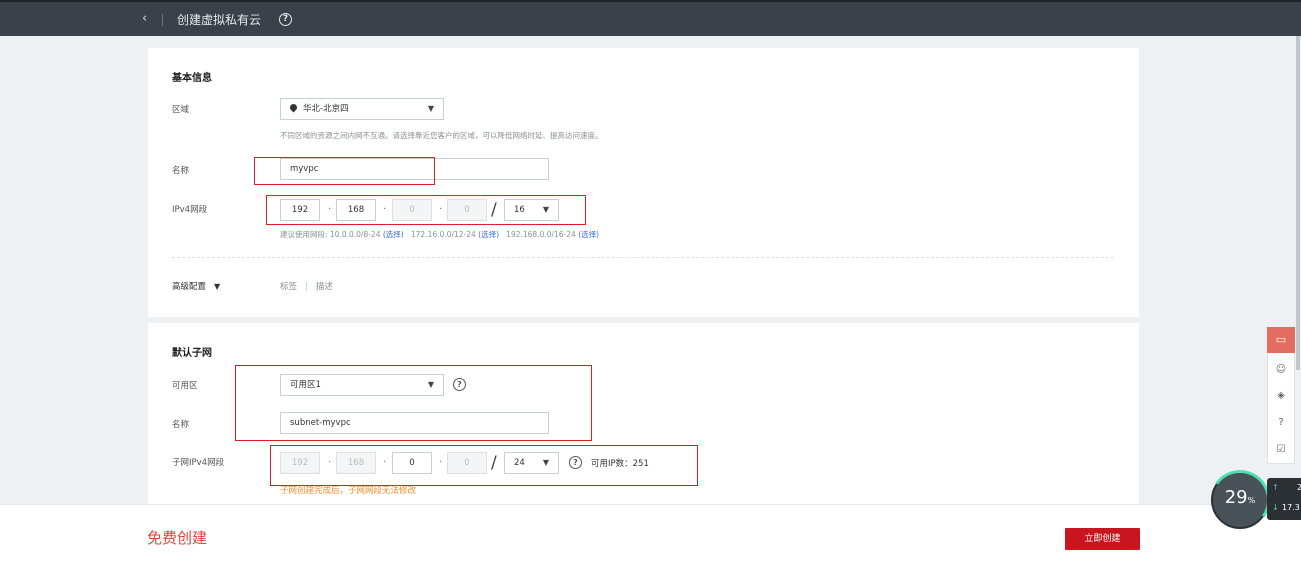 The image size is (1301, 562). I want to click on gauge-unit: %, so click(1251, 500).